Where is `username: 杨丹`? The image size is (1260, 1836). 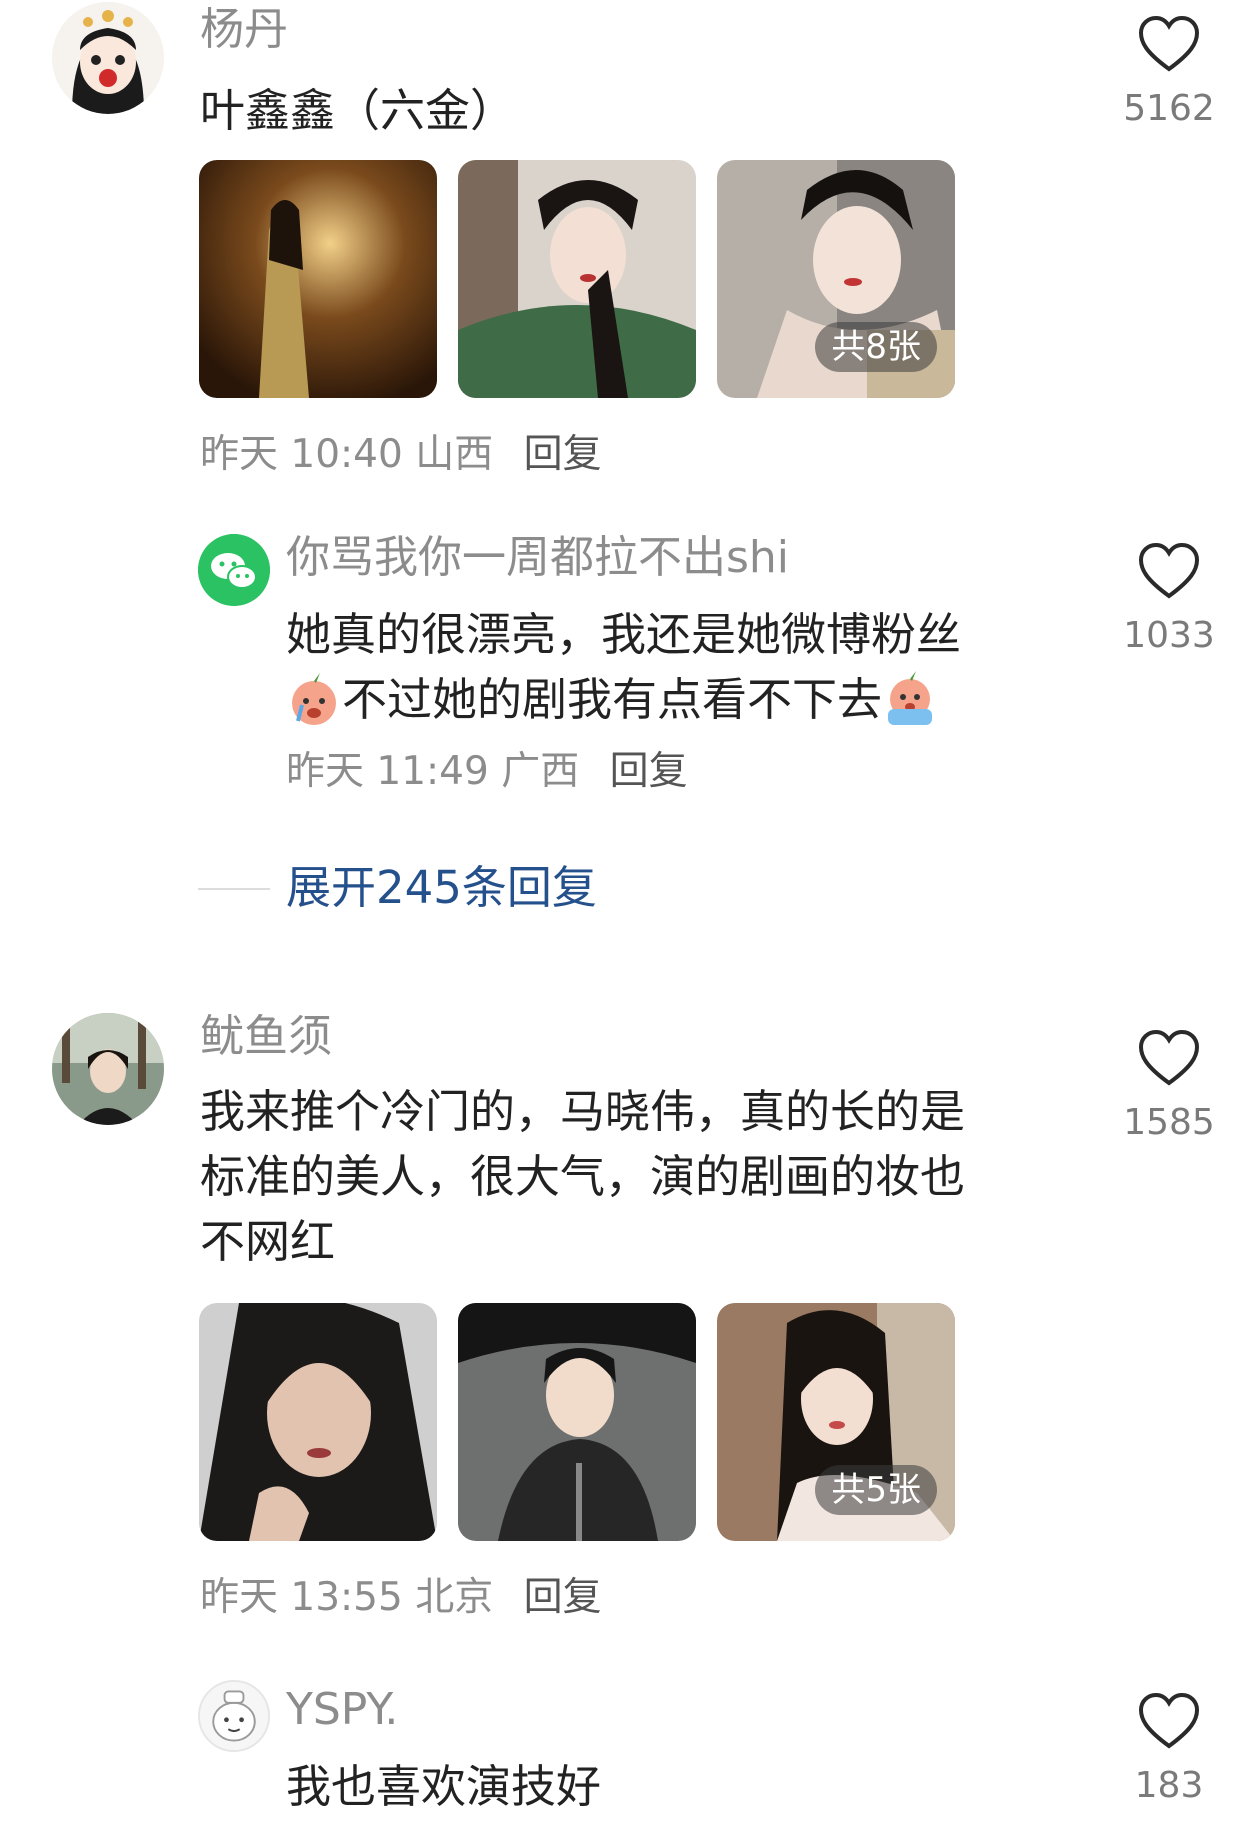
username: 杨丹 is located at coordinates (244, 30).